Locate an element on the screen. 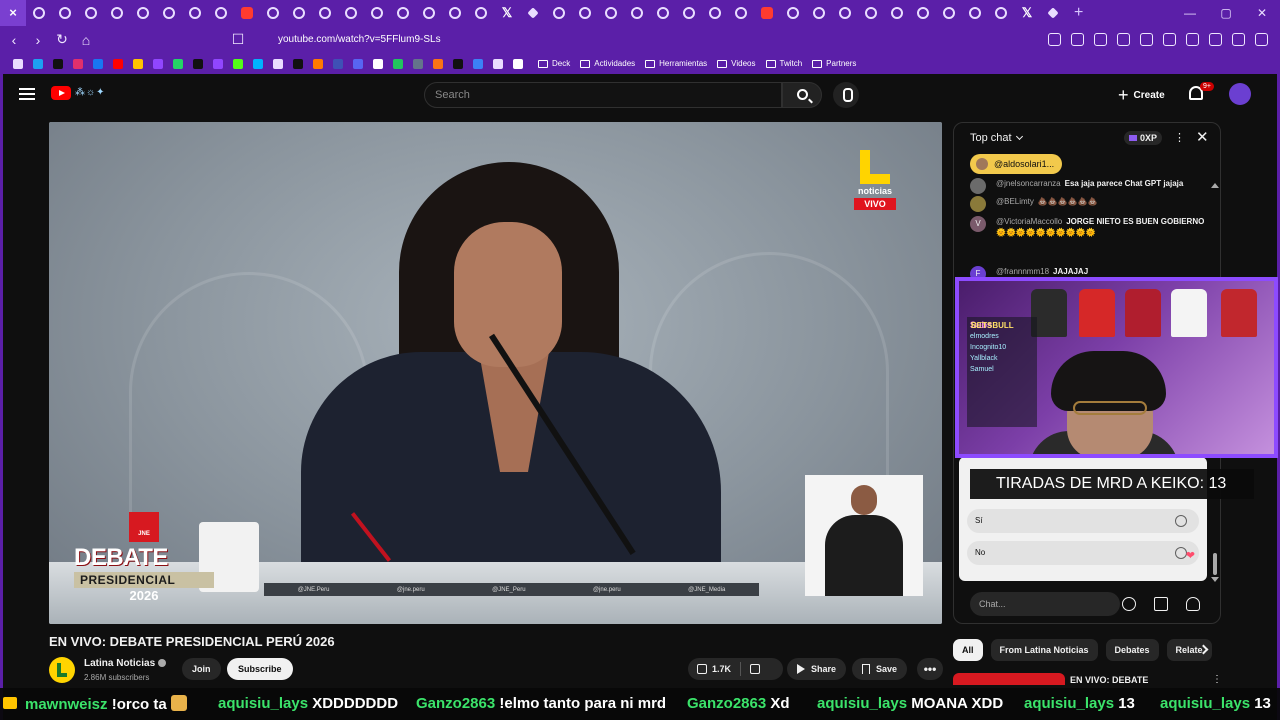 The image size is (1280, 720). account-avatar is located at coordinates (1240, 94).